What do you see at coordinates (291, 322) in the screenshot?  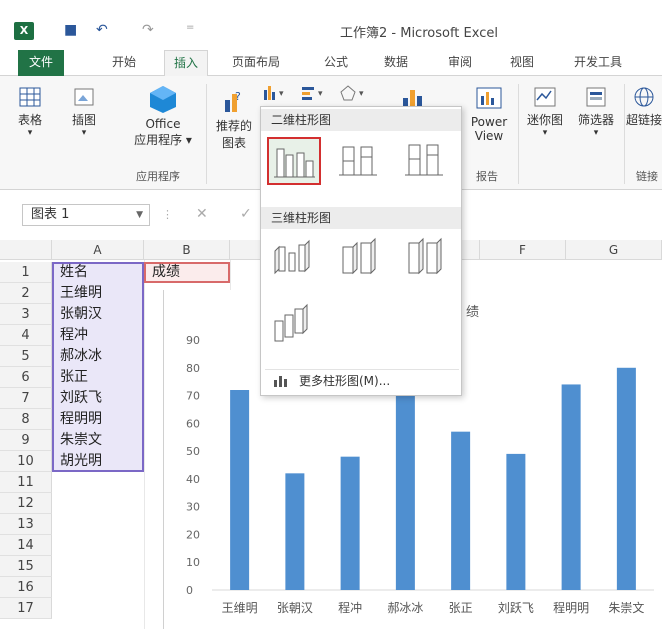 I see `3d-column-icon` at bounding box center [291, 322].